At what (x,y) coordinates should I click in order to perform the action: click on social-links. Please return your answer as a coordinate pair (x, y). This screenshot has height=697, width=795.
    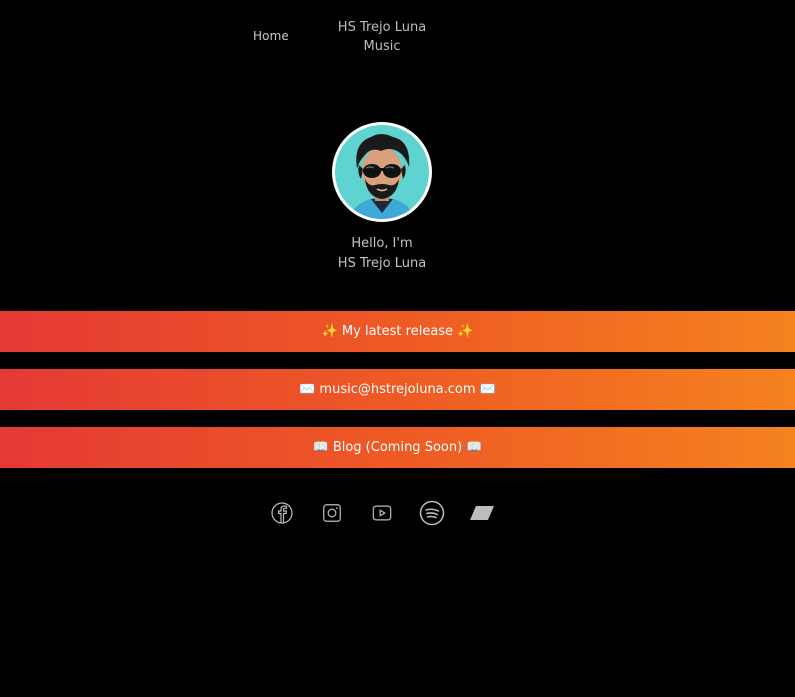
    Looking at the image, I should click on (382, 514).